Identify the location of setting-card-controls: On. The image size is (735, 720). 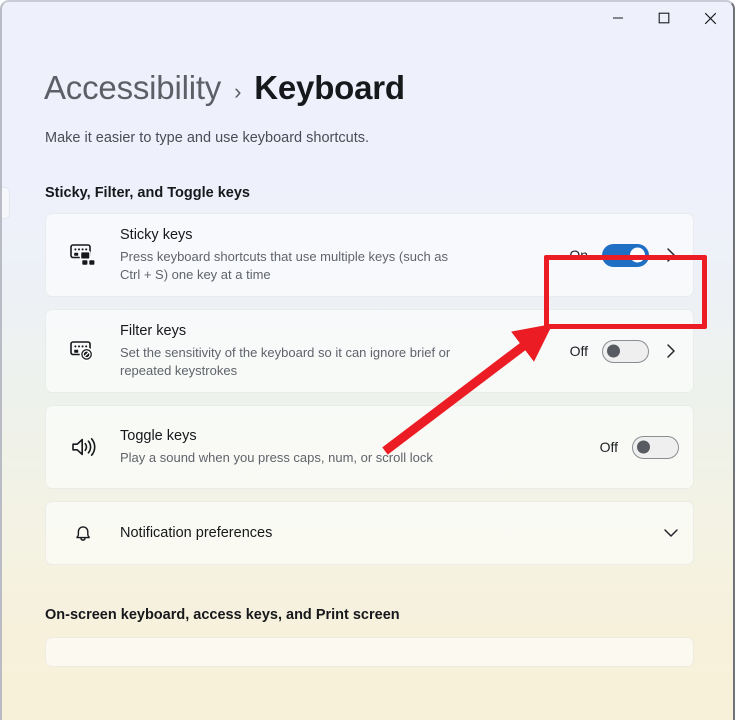
(621, 255).